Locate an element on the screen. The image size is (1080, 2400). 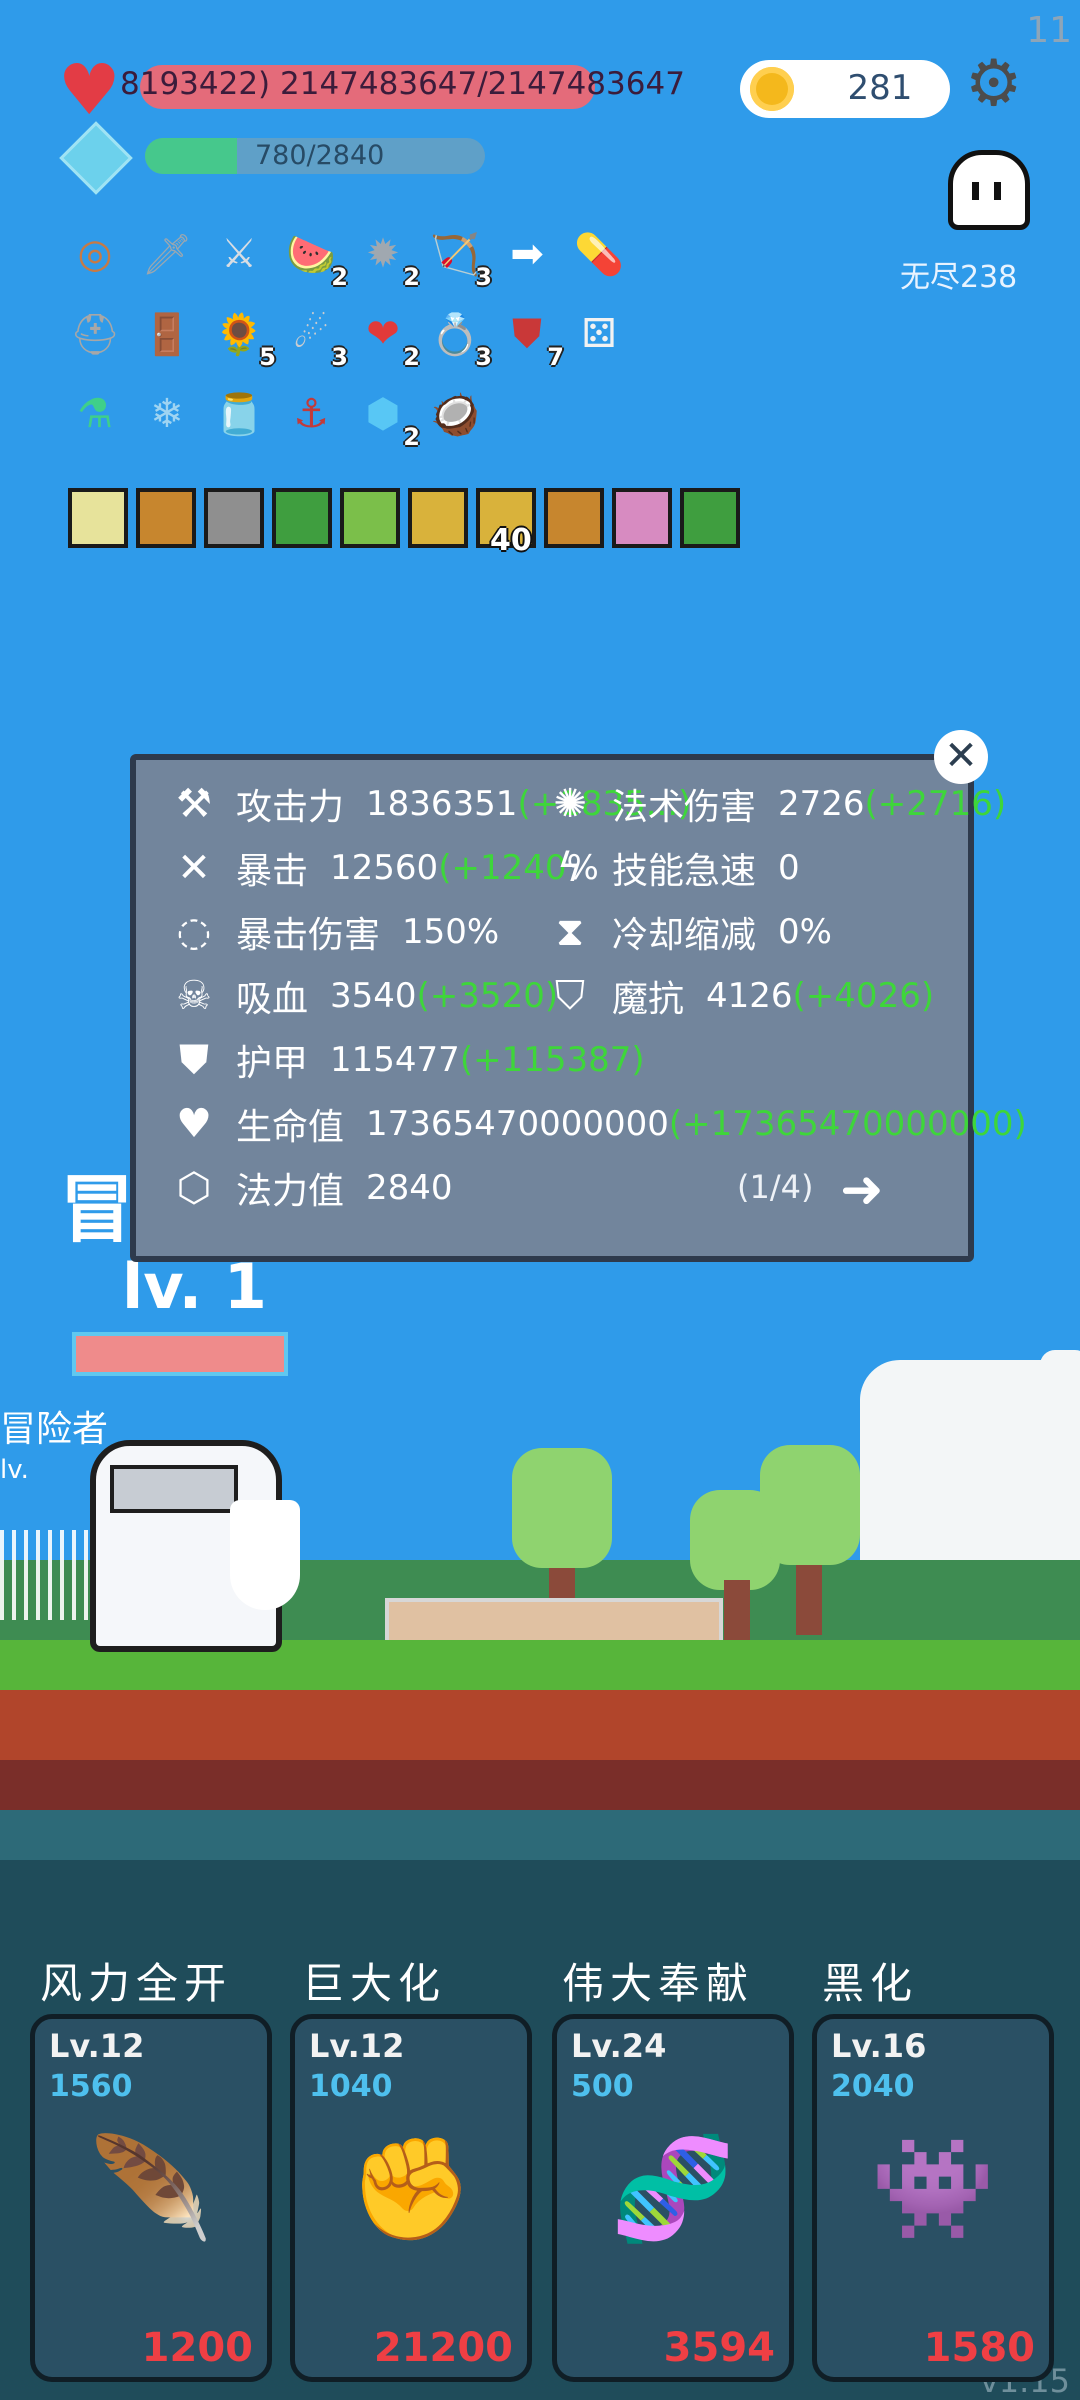
stat-magic-damage: ✺ 法术伤害 2726 (+2716) is located at coordinates (775, 804).